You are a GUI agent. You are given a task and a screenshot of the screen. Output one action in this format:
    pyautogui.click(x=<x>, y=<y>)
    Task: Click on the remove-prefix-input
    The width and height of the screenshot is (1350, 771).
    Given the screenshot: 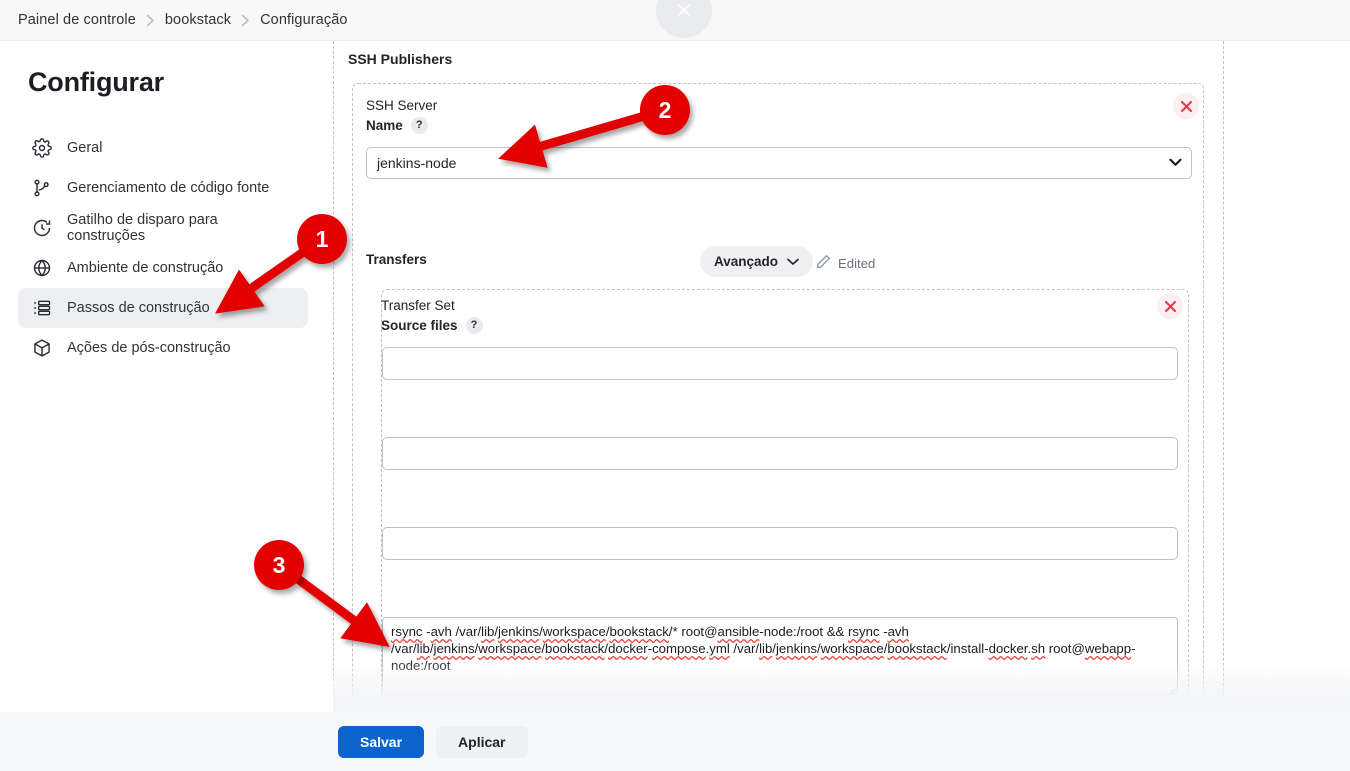 What is the action you would take?
    pyautogui.click(x=780, y=453)
    